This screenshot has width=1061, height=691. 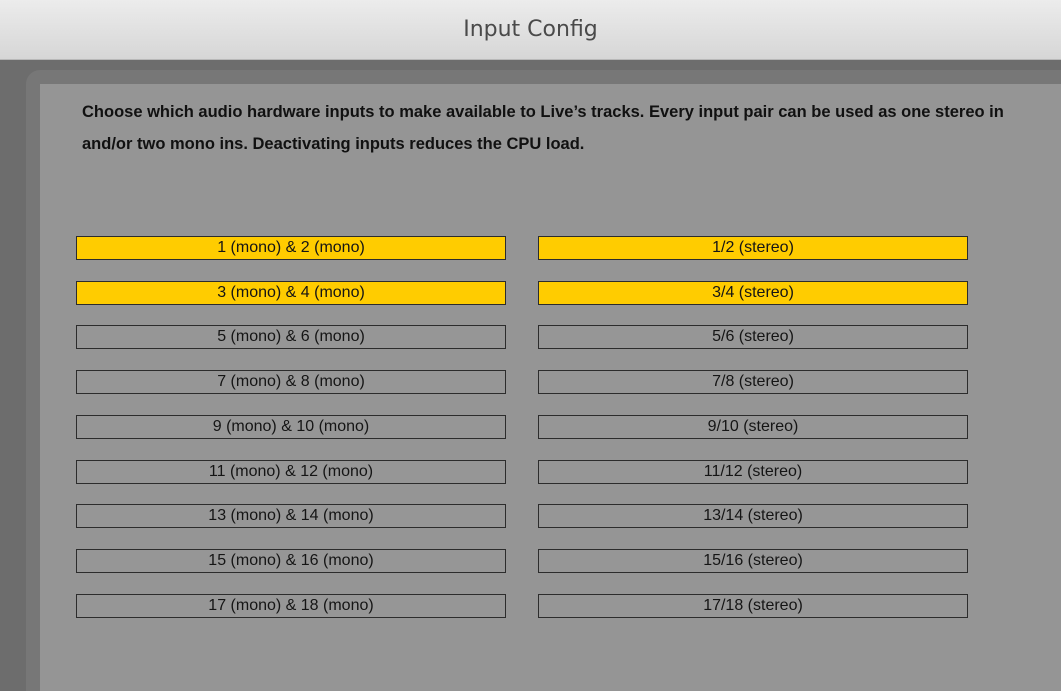 I want to click on stereo-input-toggle: 17/18 (stereo), so click(x=753, y=606).